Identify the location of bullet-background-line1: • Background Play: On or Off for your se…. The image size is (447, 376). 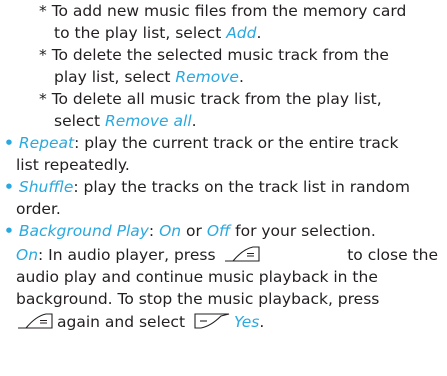
(190, 231).